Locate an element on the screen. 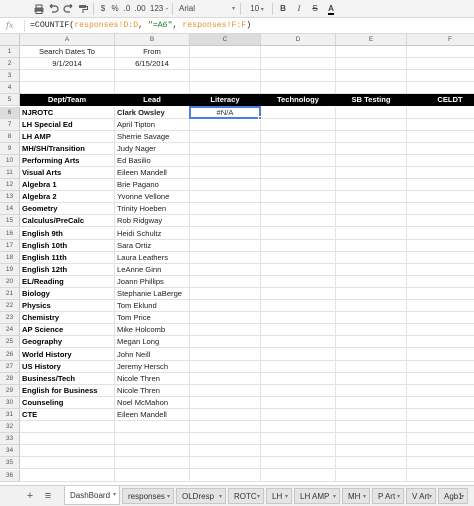  fill-handle is located at coordinates (260, 117).